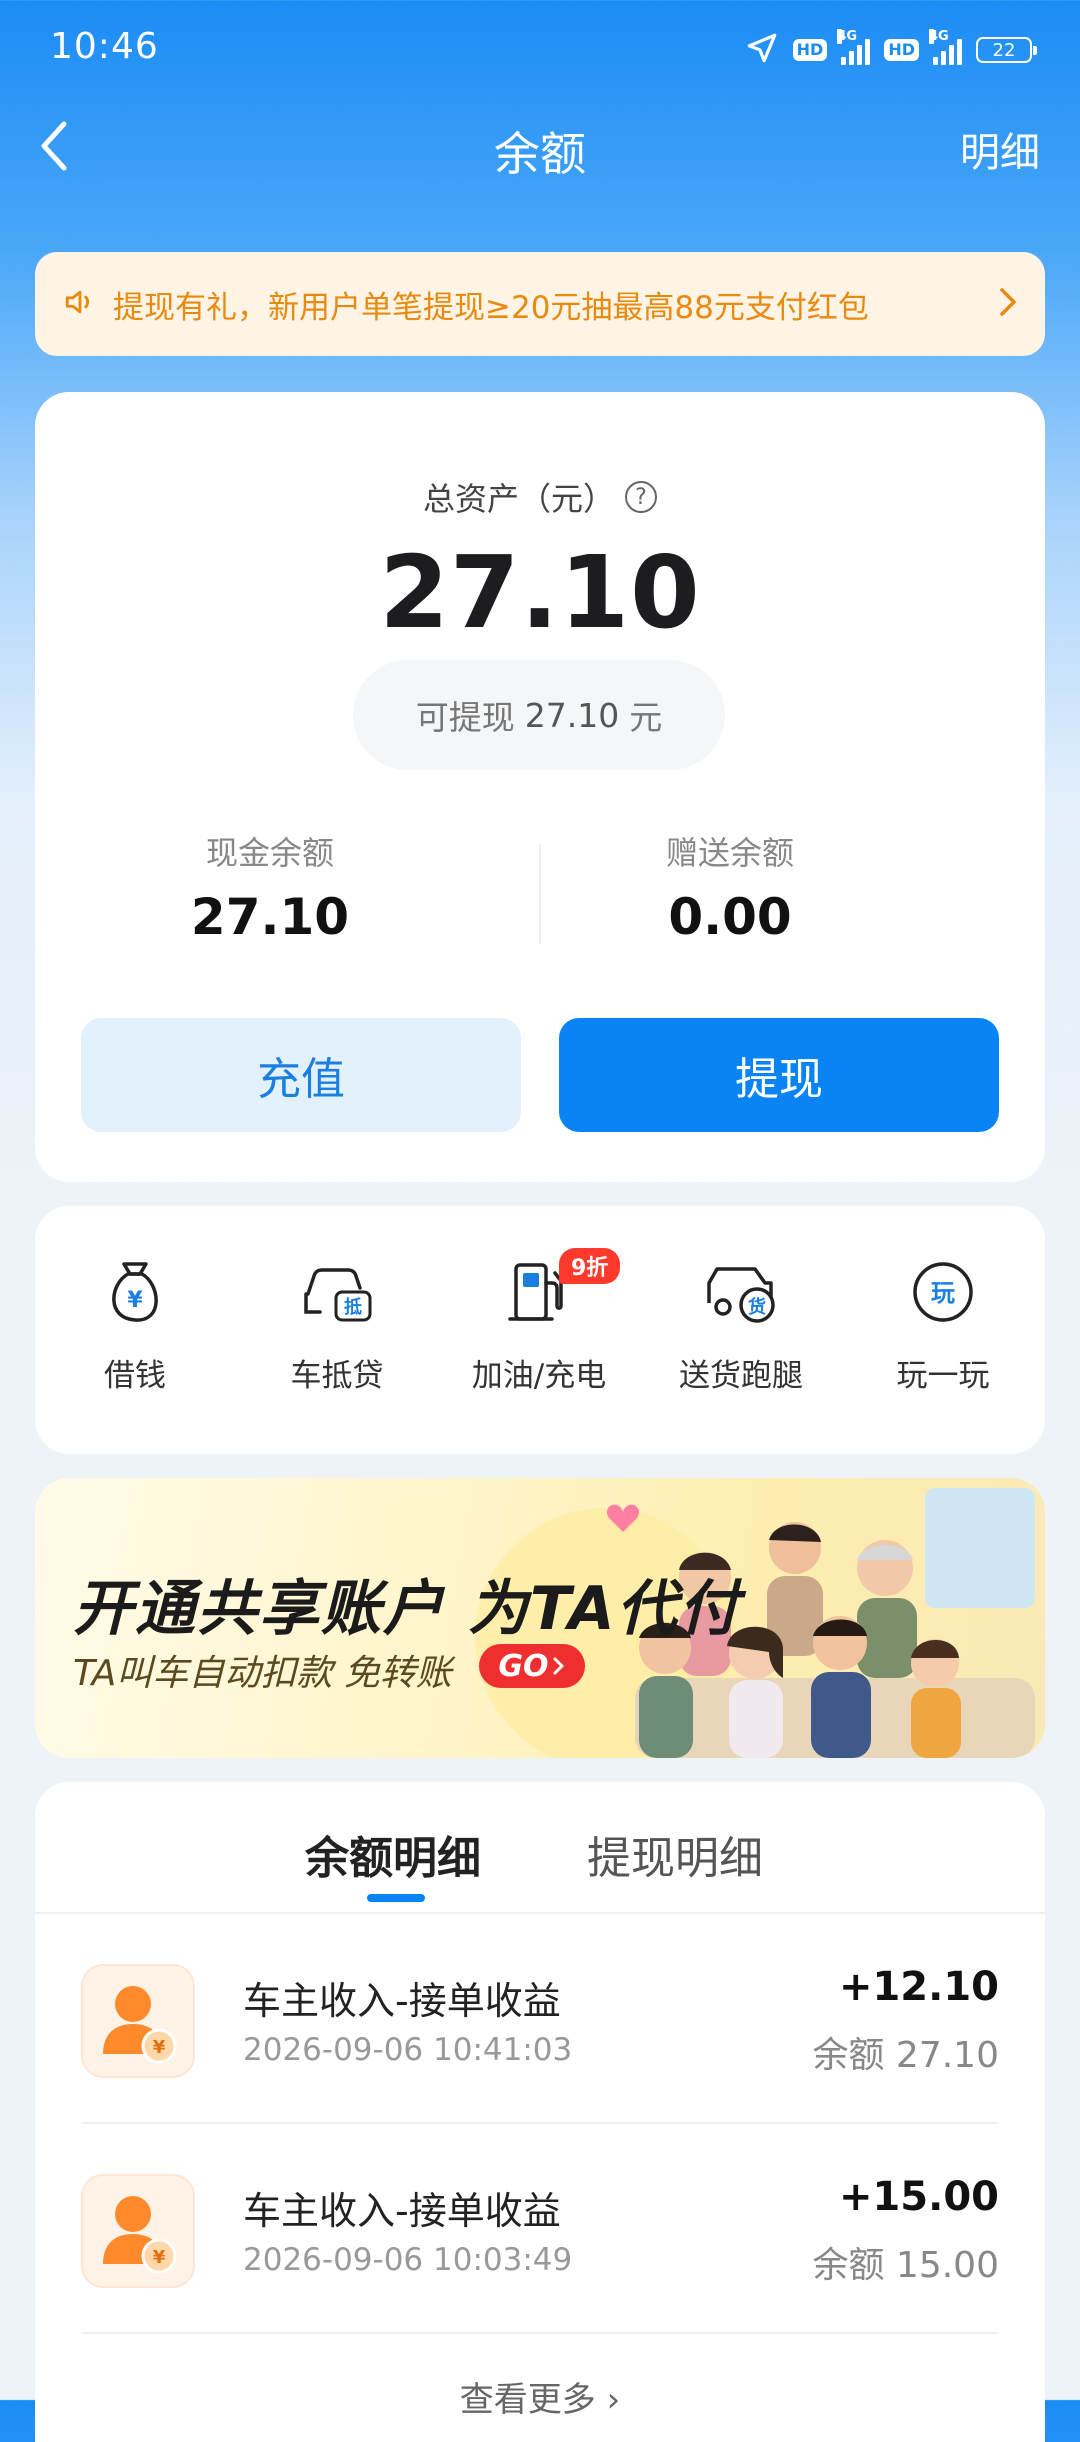  What do you see at coordinates (353, 1307) in the screenshot?
I see `svg-text: 抵` at bounding box center [353, 1307].